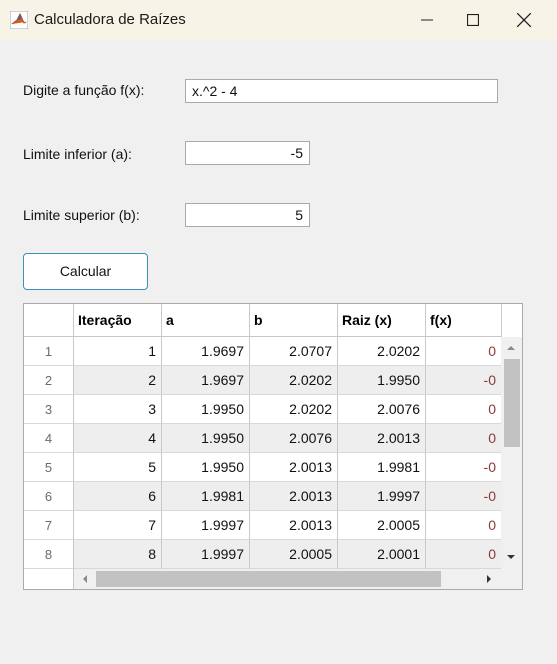  Describe the element at coordinates (49, 380) in the screenshot. I see `row-number: 2` at that location.